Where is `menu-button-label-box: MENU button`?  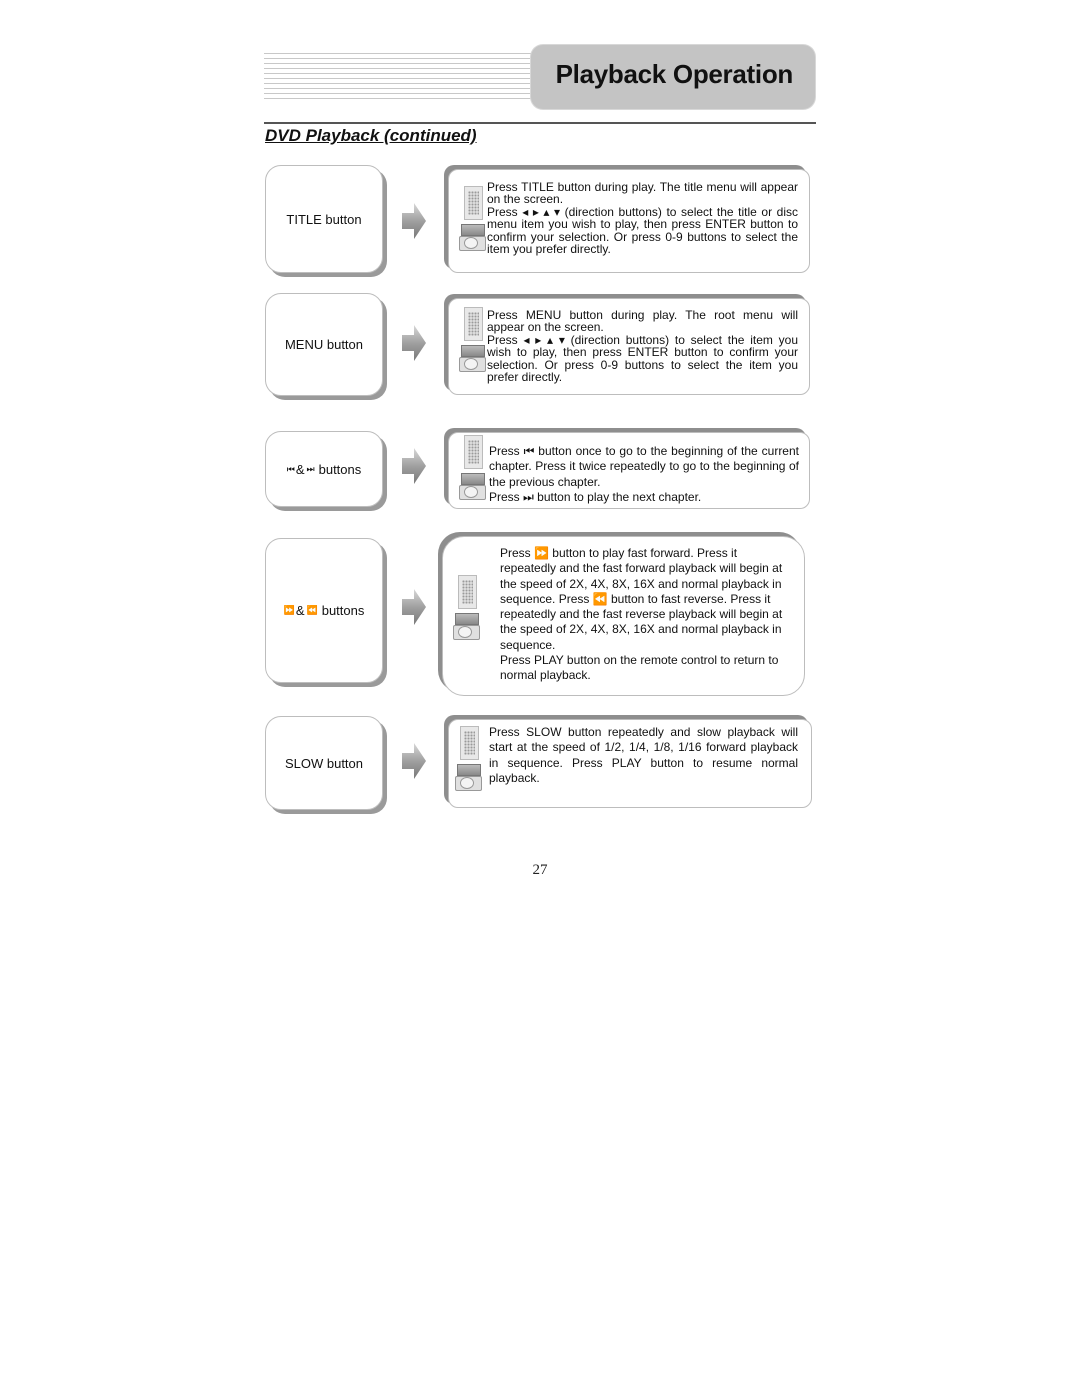 menu-button-label-box: MENU button is located at coordinates (324, 344).